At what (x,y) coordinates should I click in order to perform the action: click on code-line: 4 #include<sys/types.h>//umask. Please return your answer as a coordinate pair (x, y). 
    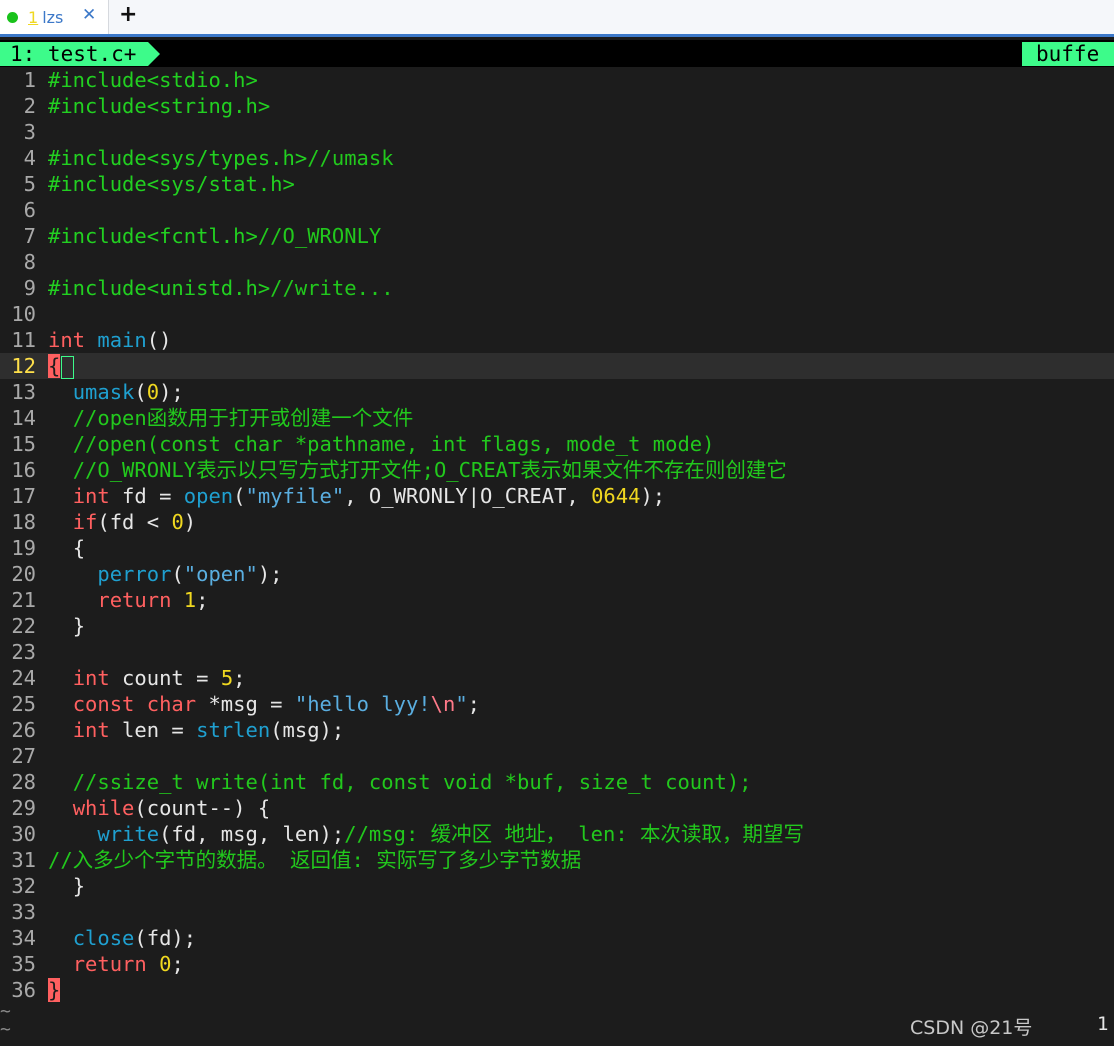
    Looking at the image, I should click on (557, 158).